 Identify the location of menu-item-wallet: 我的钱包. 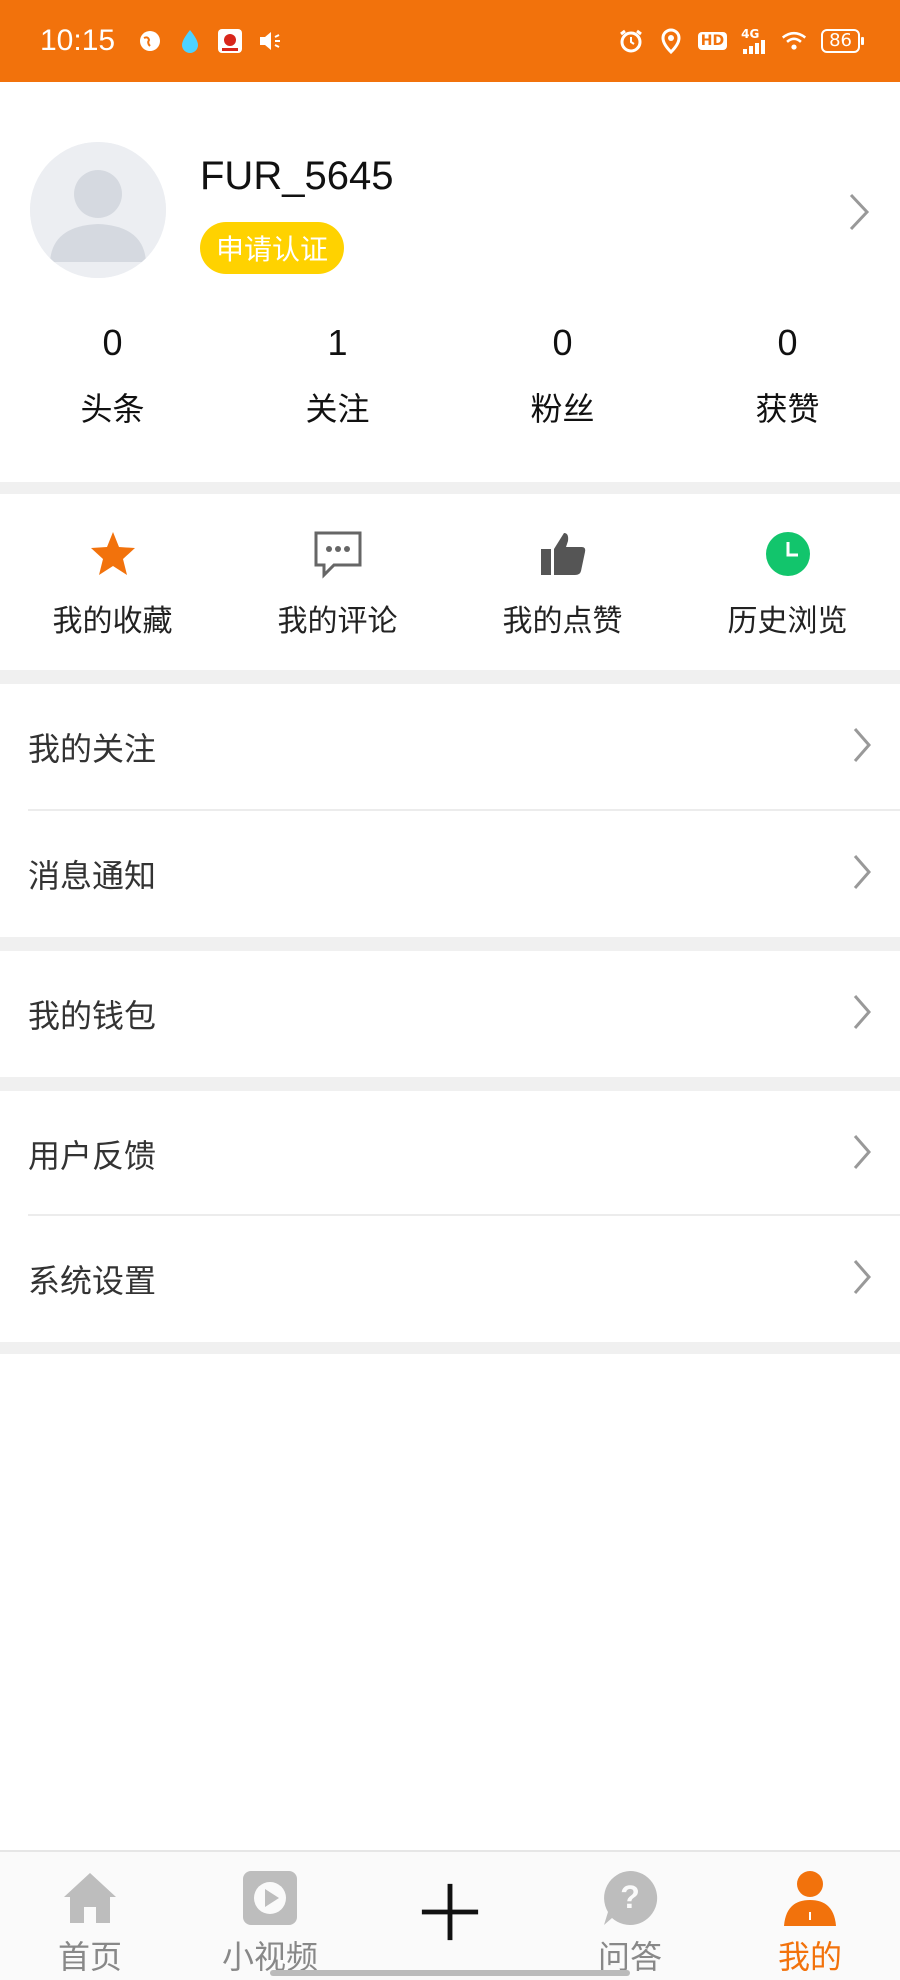
(450, 1014).